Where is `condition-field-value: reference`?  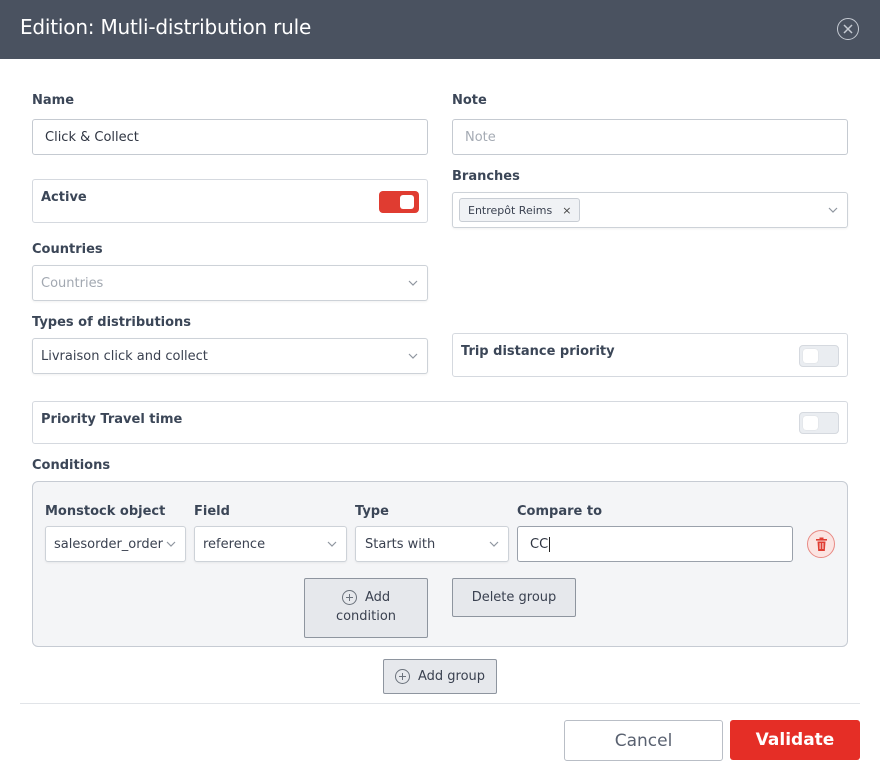 condition-field-value: reference is located at coordinates (234, 544).